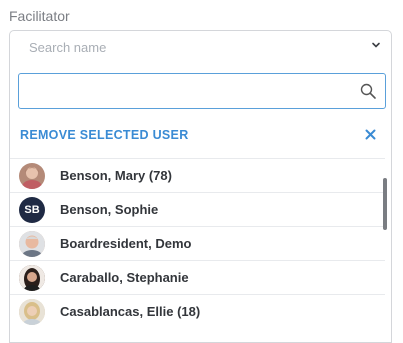  I want to click on search-icon, so click(368, 91).